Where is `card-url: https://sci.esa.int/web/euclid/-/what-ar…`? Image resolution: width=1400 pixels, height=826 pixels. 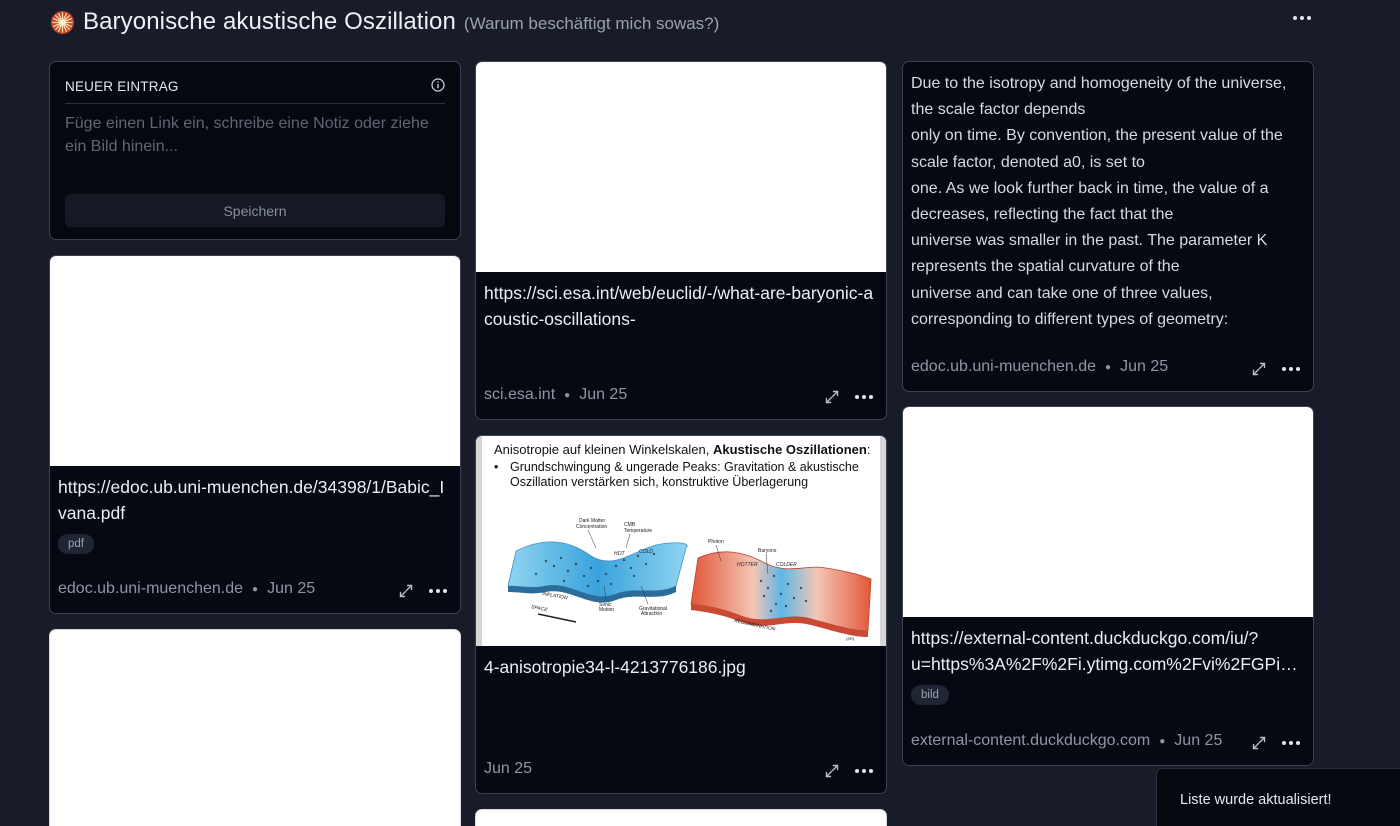
card-url: https://sci.esa.int/web/euclid/-/what-ar… is located at coordinates (681, 302).